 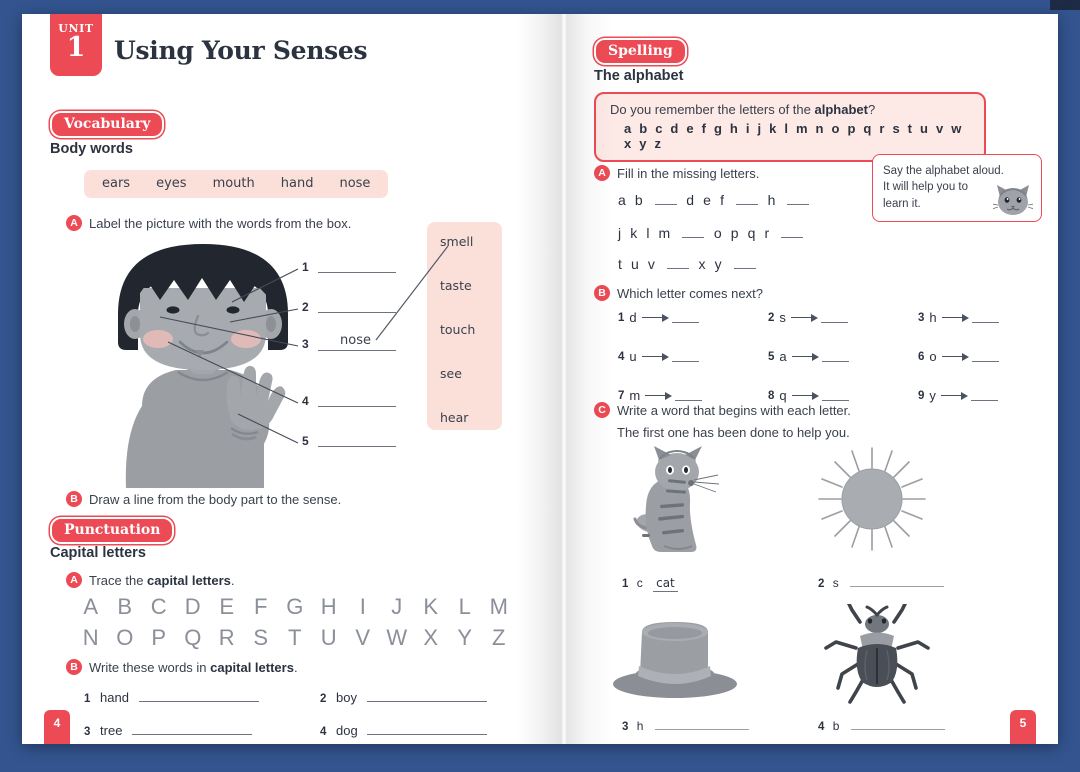 What do you see at coordinates (229, 356) in the screenshot?
I see `callout-leader-lines` at bounding box center [229, 356].